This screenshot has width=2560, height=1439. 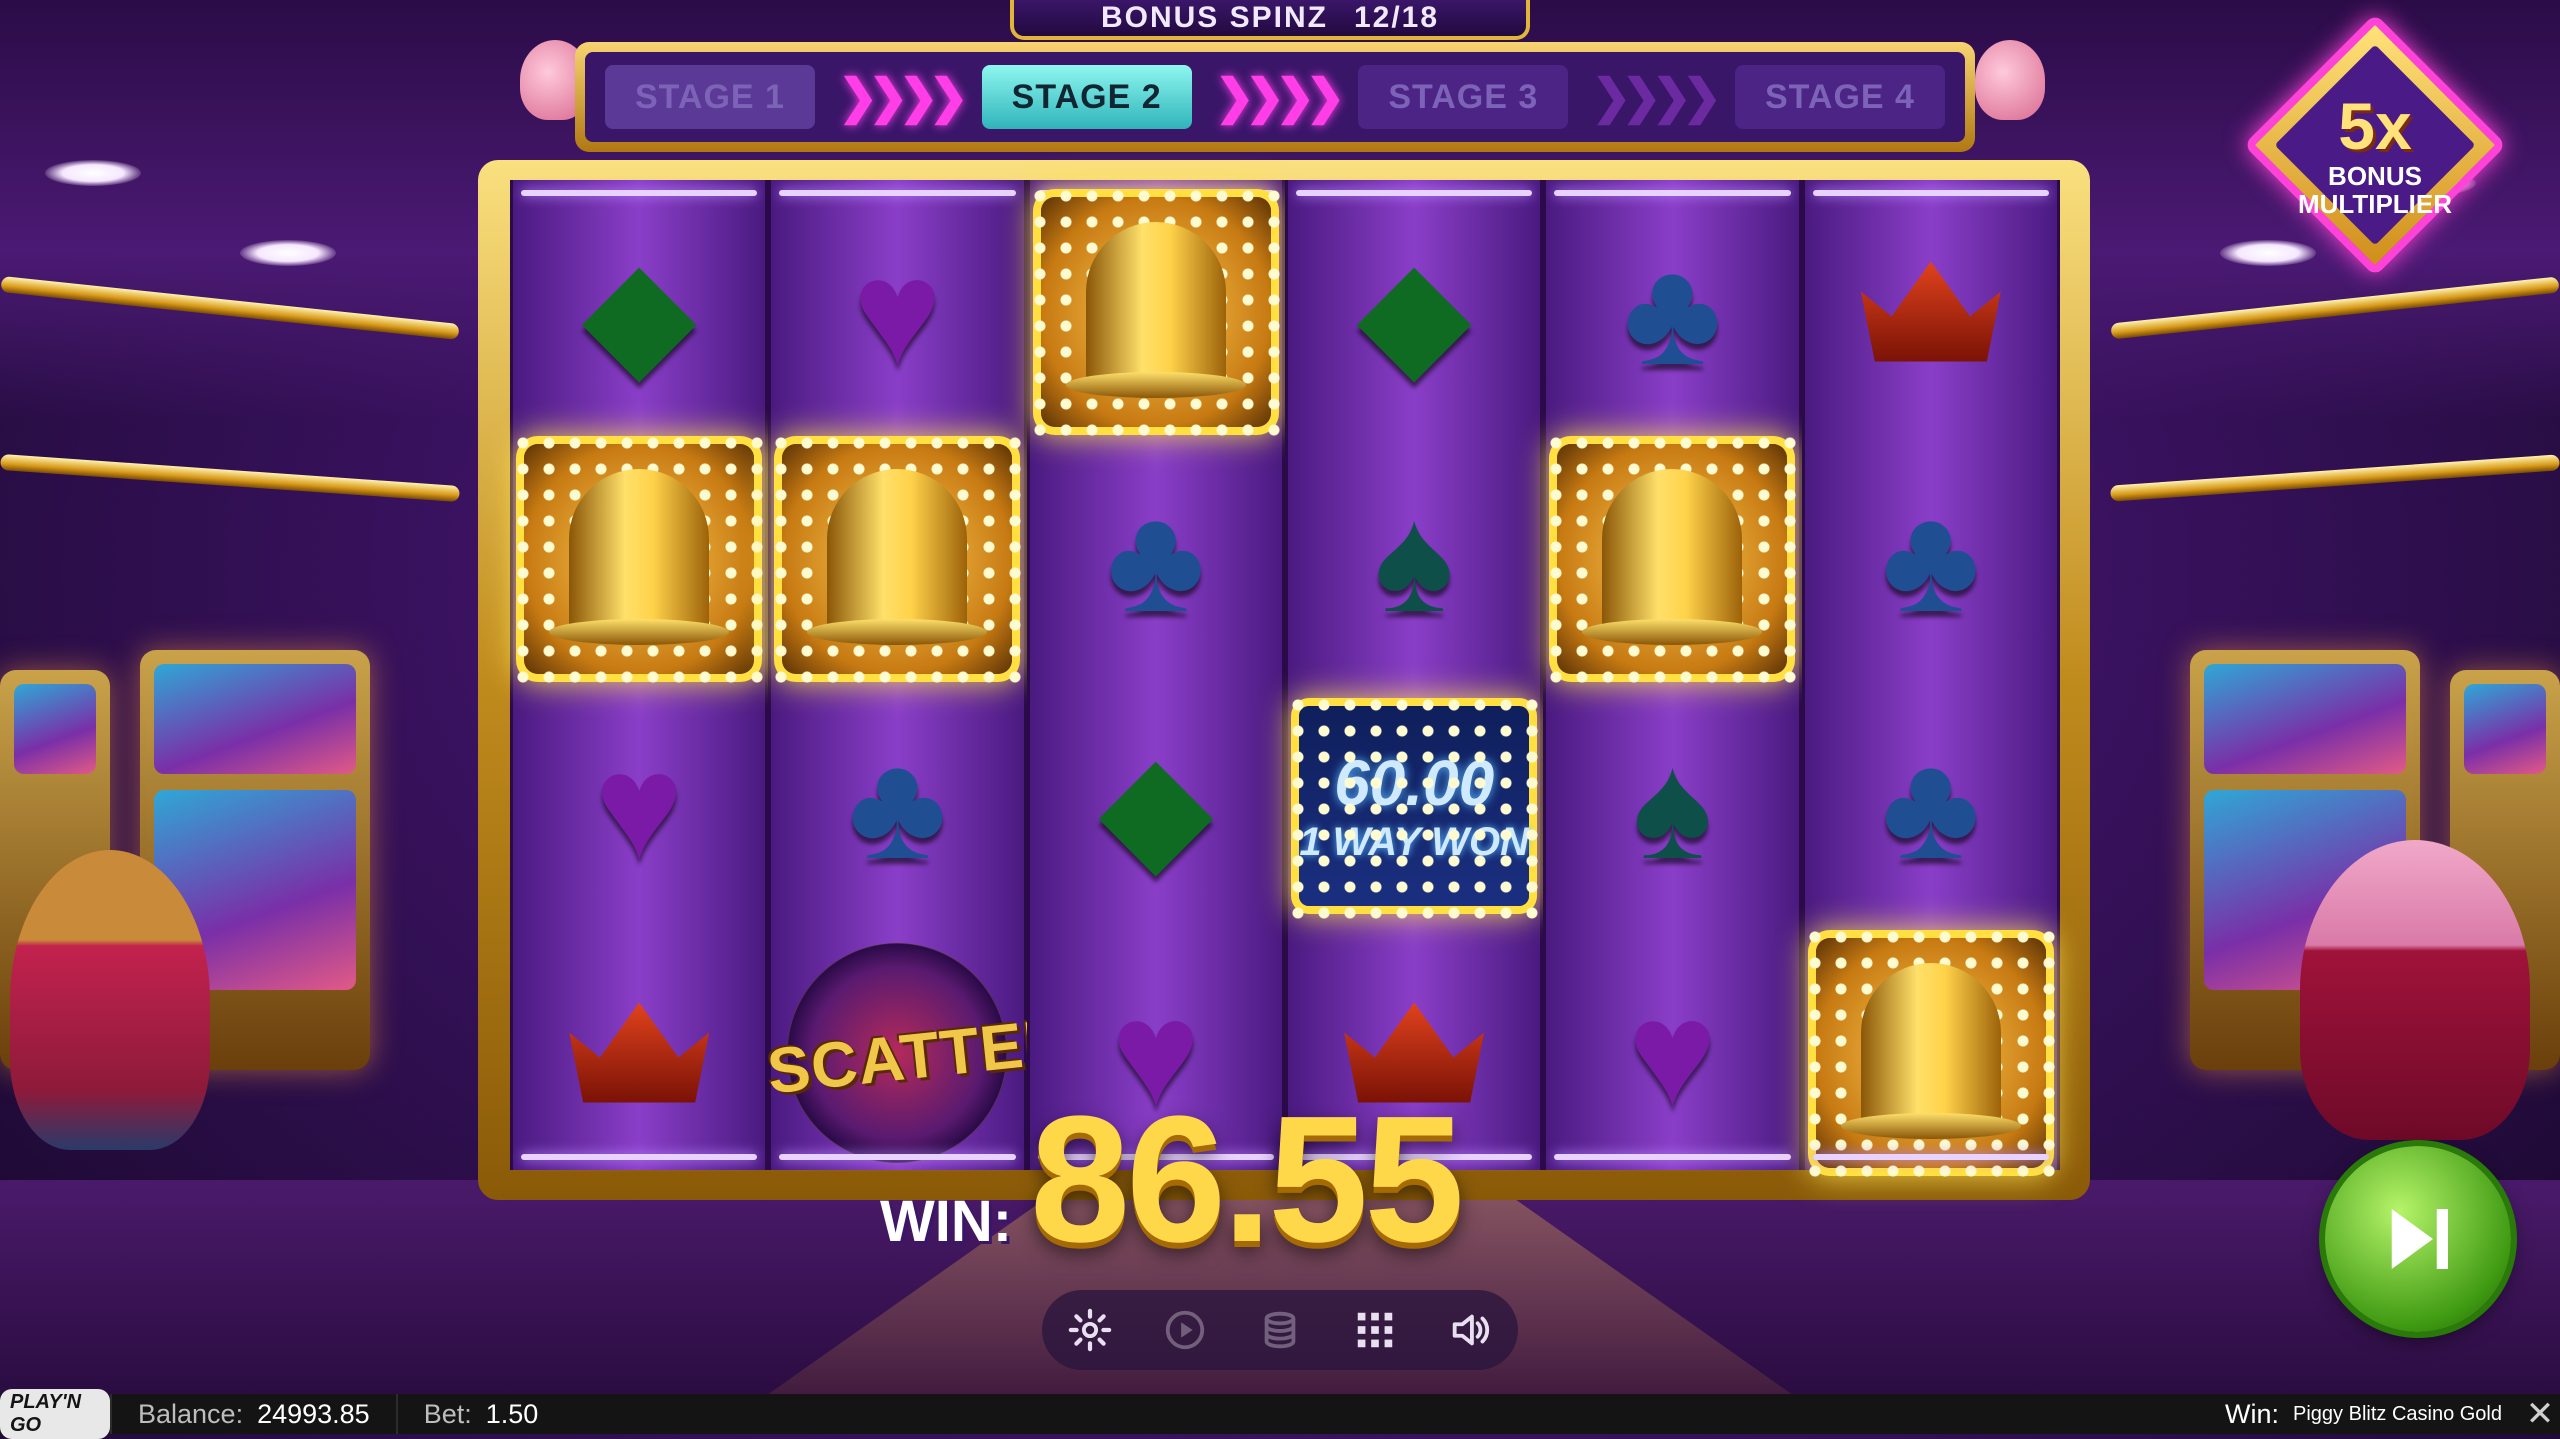 What do you see at coordinates (1839, 97) in the screenshot?
I see `stage-4: STAGE 4` at bounding box center [1839, 97].